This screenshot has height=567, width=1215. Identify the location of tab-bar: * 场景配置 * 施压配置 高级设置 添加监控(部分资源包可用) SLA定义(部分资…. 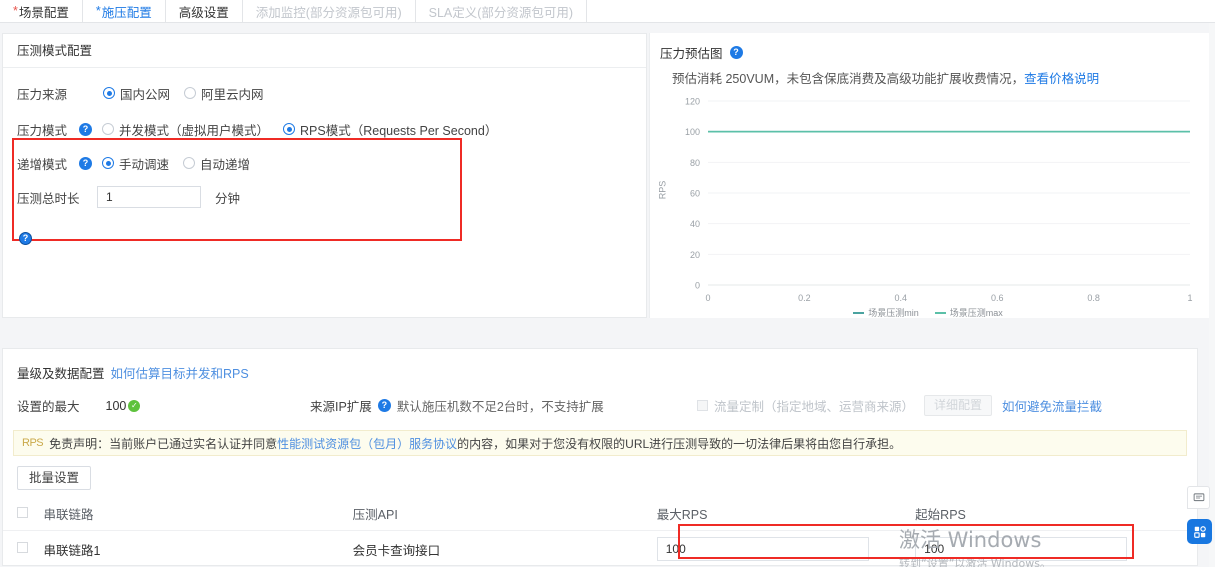
(607, 11).